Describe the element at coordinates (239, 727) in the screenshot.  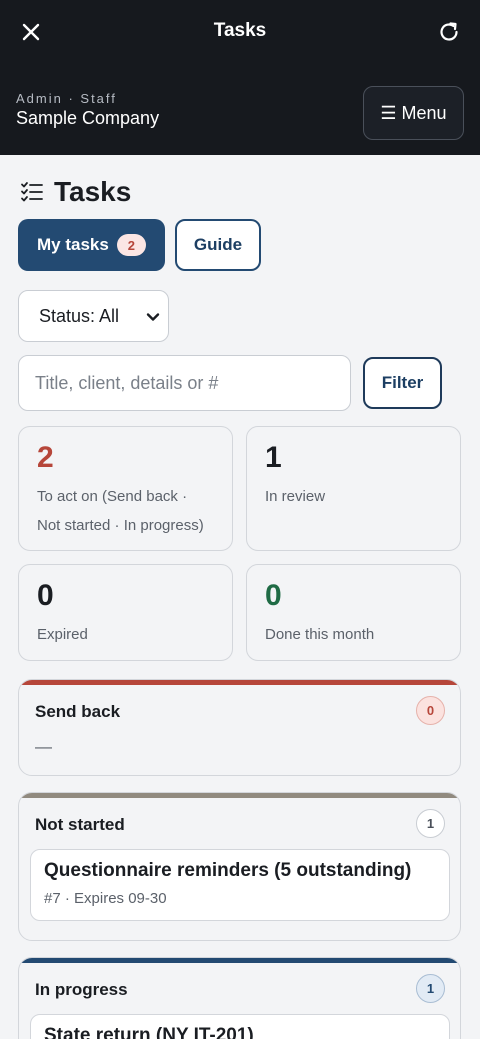
I see `section-send-back: Send back 0 —` at that location.